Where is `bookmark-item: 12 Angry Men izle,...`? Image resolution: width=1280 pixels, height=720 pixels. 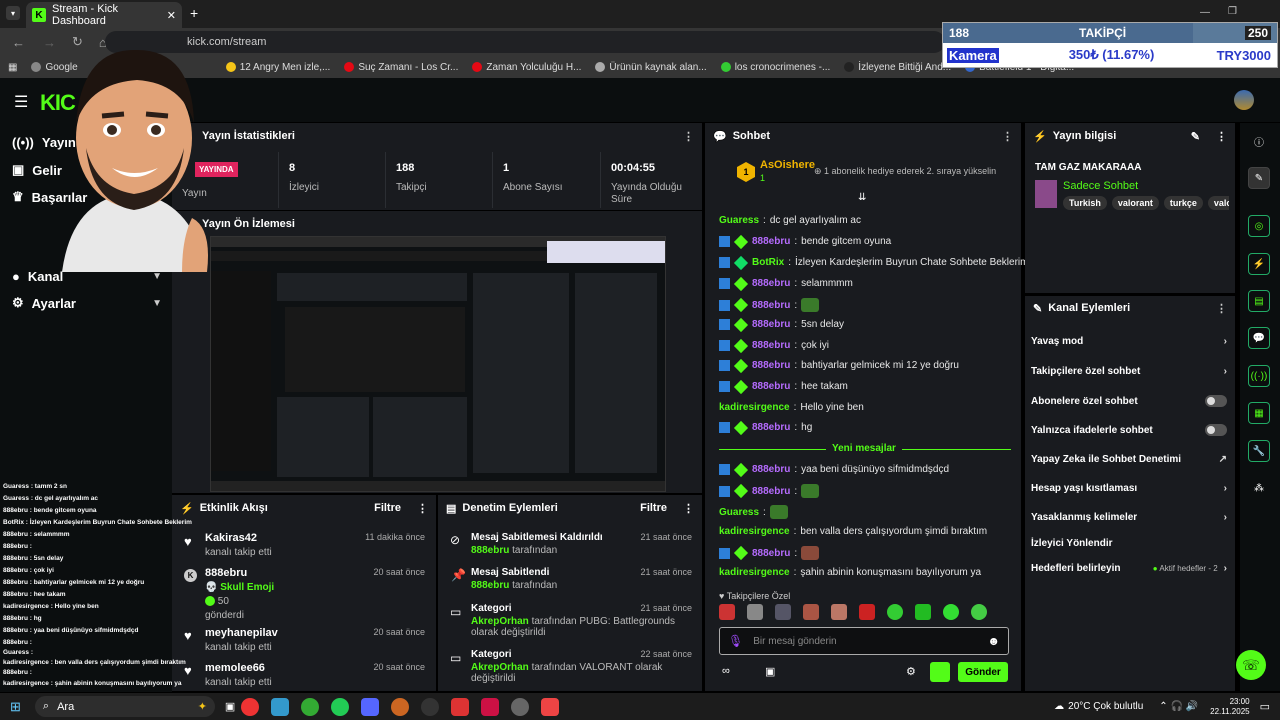 bookmark-item: 12 Angry Men izle,... is located at coordinates (277, 67).